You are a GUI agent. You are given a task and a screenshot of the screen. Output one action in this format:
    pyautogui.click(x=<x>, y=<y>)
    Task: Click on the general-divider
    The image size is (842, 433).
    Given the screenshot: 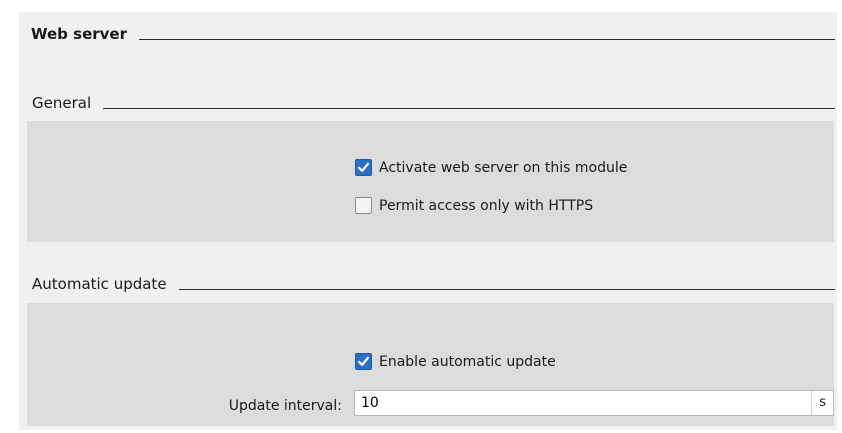 What is the action you would take?
    pyautogui.click(x=469, y=108)
    